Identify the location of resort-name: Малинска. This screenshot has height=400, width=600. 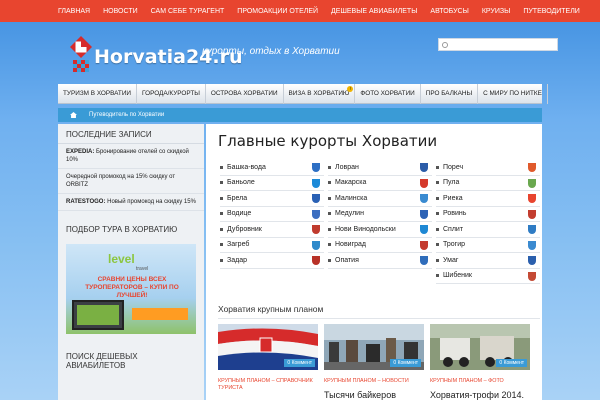
(351, 198).